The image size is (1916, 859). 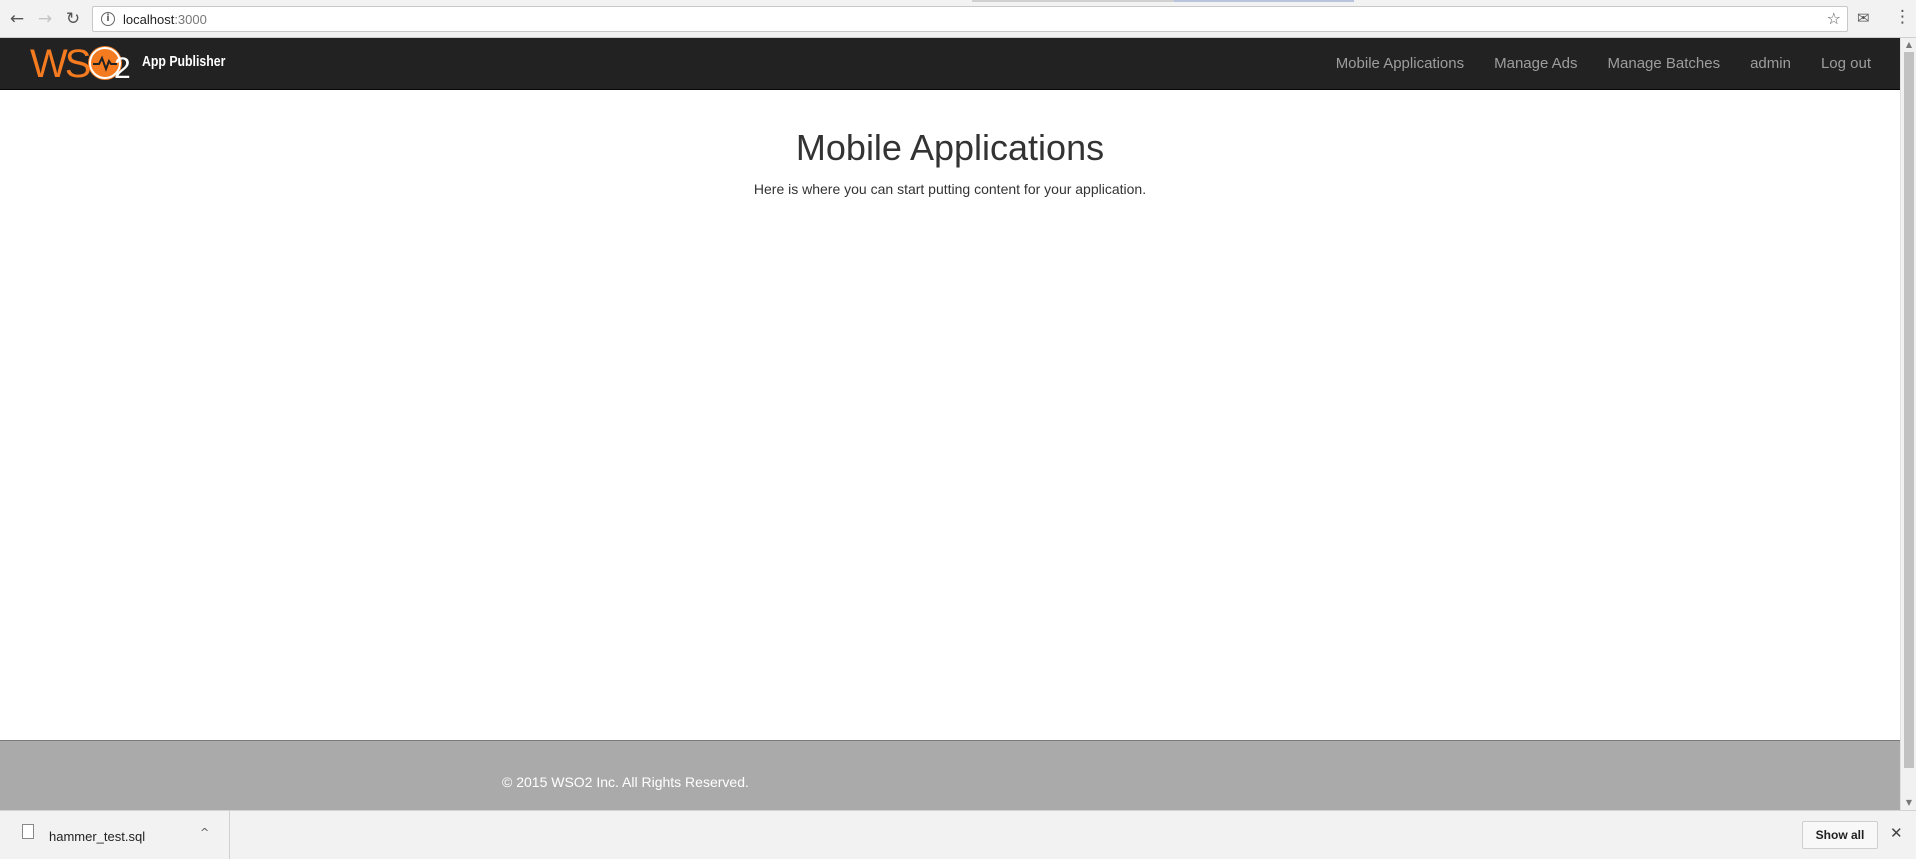 I want to click on nav-link-manage-batches: Manage Batches, so click(x=1664, y=64).